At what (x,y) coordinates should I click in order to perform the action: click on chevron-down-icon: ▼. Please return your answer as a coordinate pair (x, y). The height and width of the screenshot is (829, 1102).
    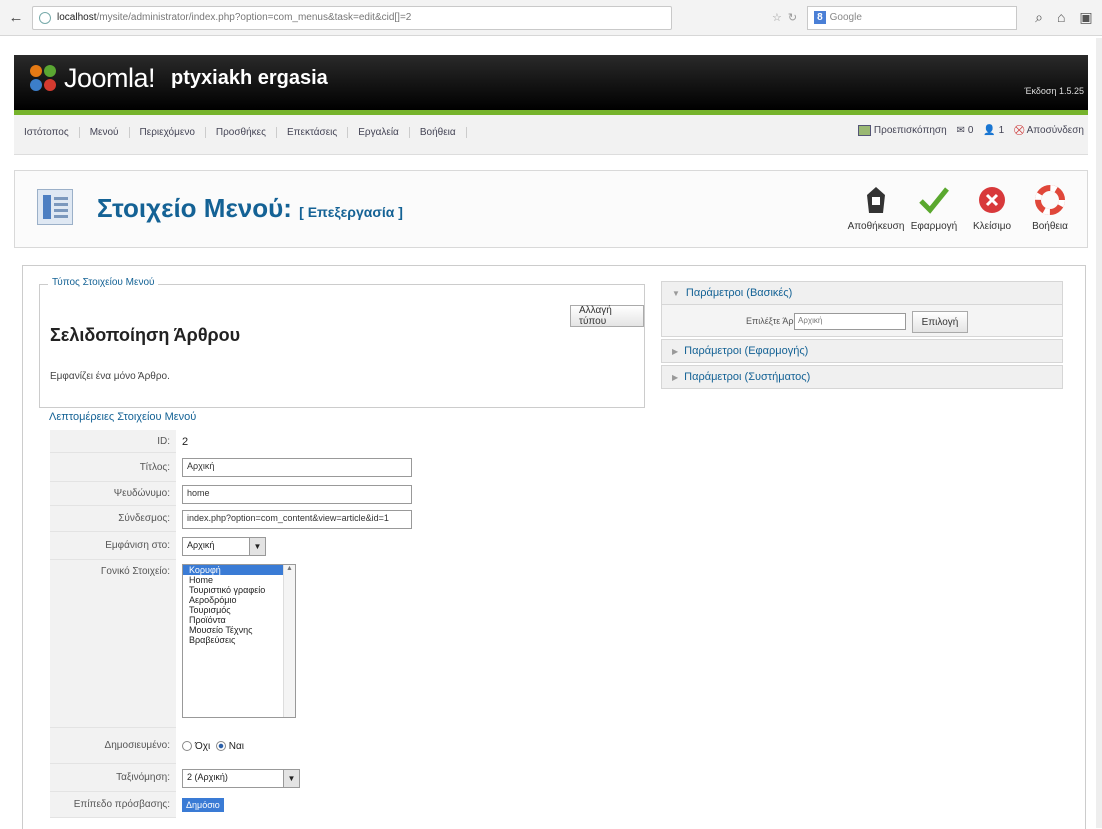
    Looking at the image, I should click on (291, 778).